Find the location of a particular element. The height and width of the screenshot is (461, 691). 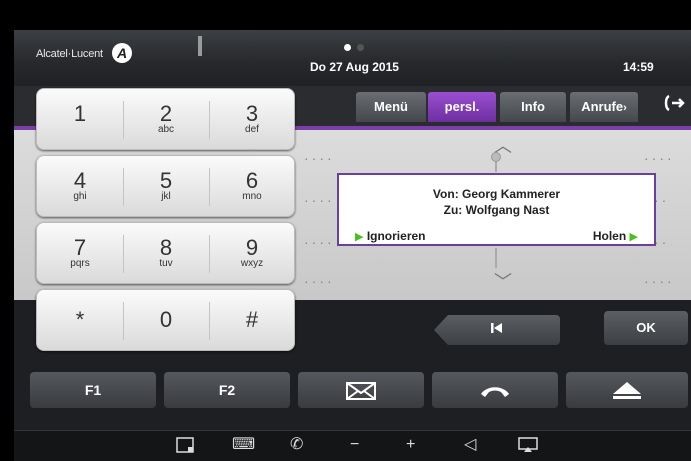

key-digit: 2 is located at coordinates (166, 113).